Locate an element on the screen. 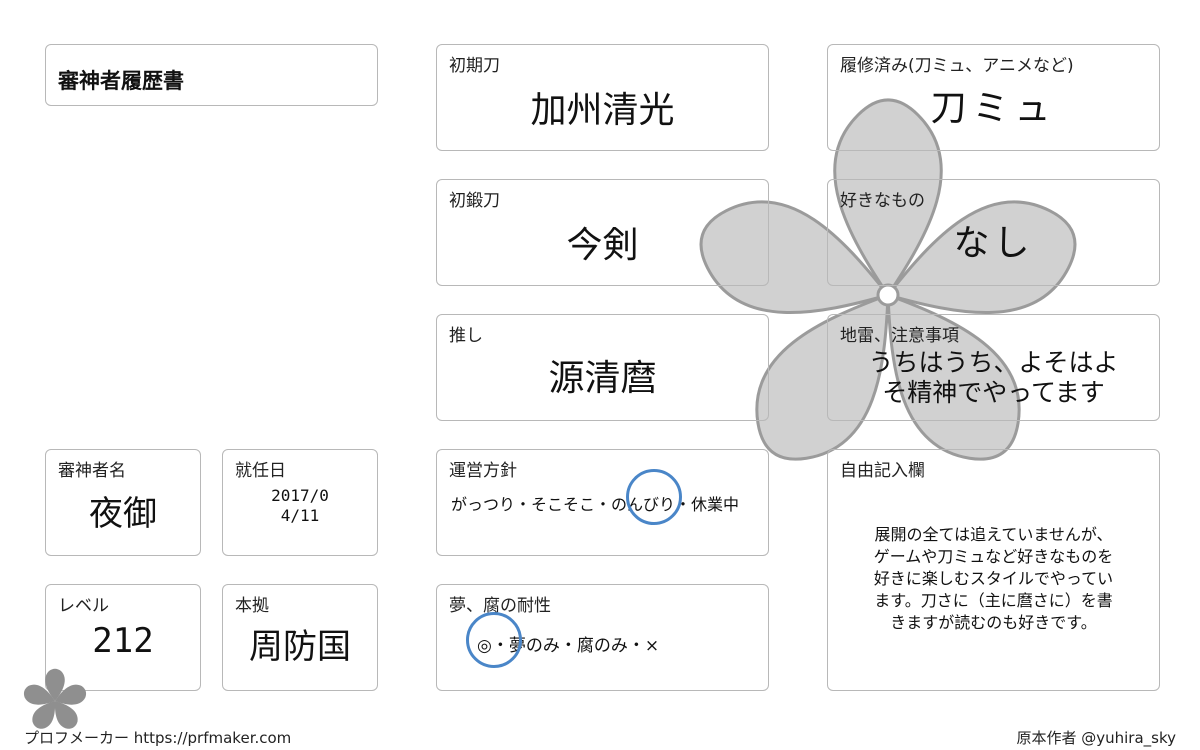 The height and width of the screenshot is (750, 1200). shotan-to-box: 初鍛刀 今剣 is located at coordinates (602, 232).